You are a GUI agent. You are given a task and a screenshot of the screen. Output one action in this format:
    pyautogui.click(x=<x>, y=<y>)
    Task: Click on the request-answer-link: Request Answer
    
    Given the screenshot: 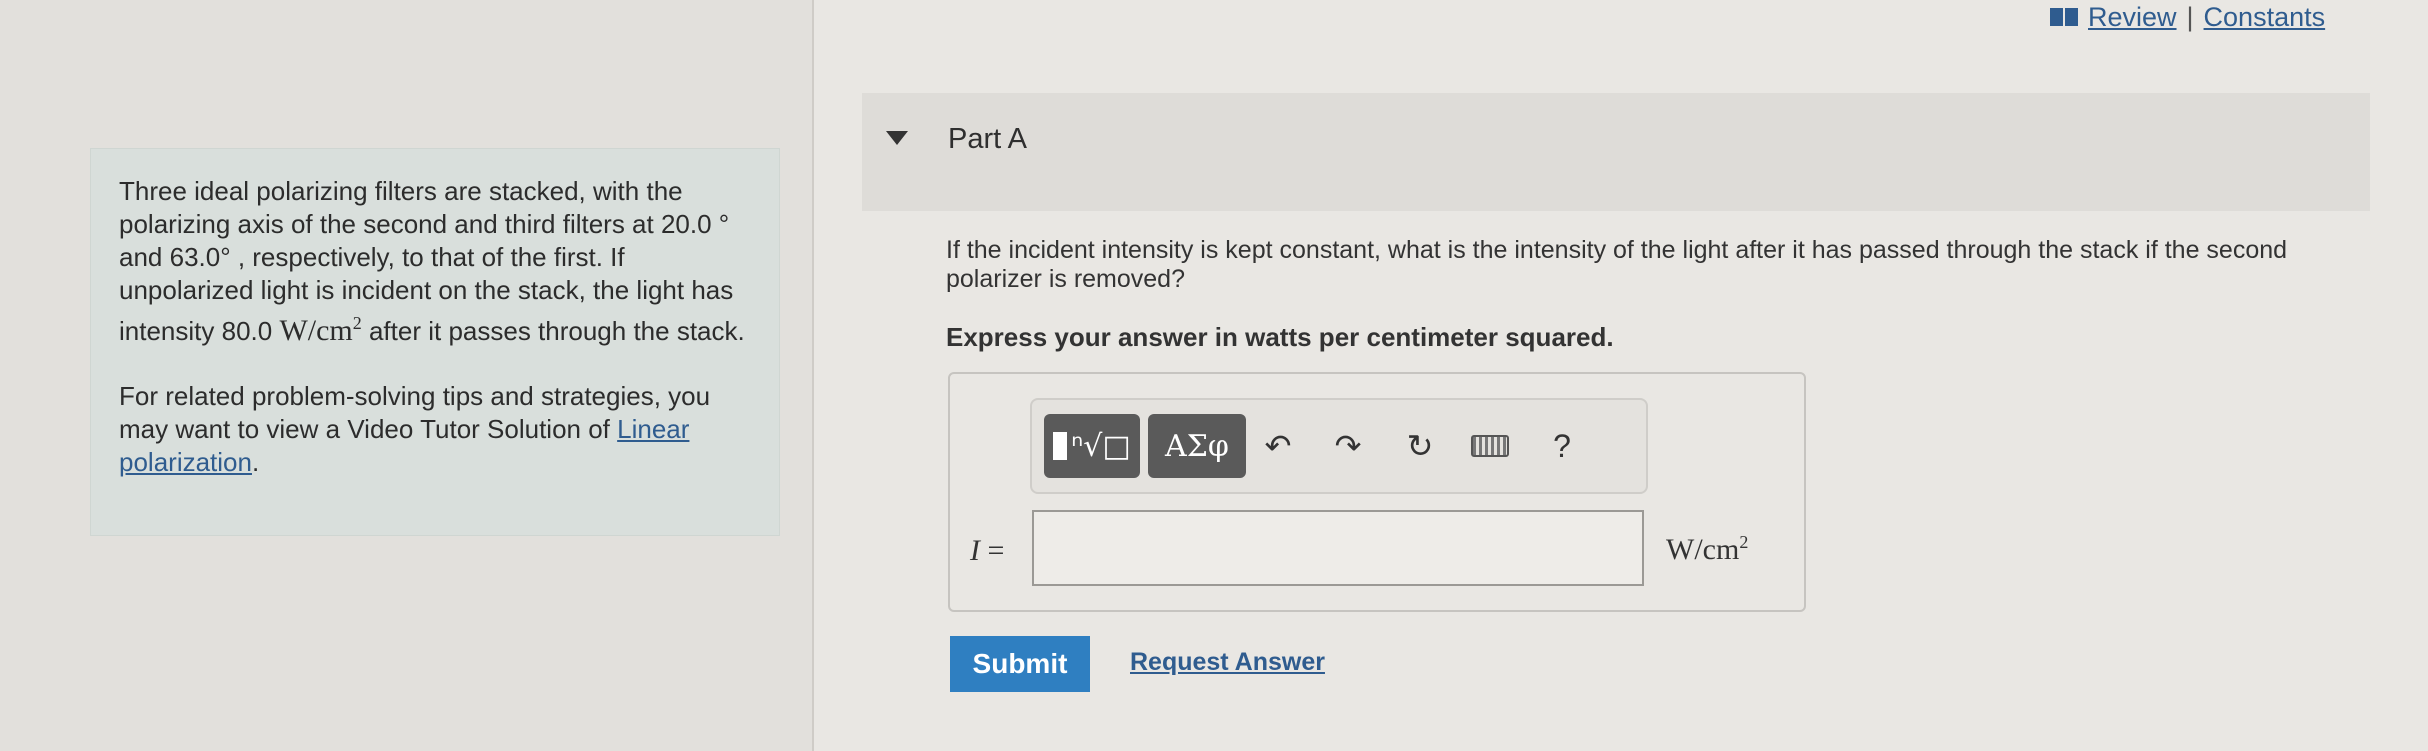 What is the action you would take?
    pyautogui.click(x=1227, y=662)
    